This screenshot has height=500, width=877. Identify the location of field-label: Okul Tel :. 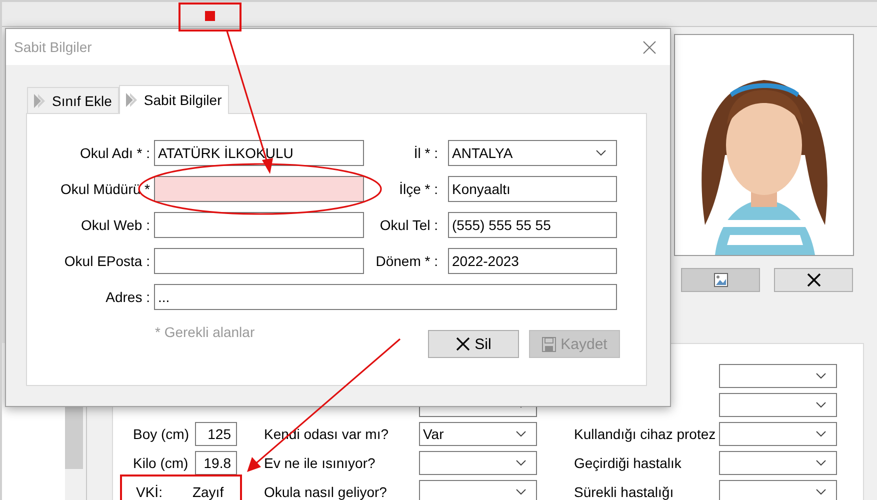
(408, 225).